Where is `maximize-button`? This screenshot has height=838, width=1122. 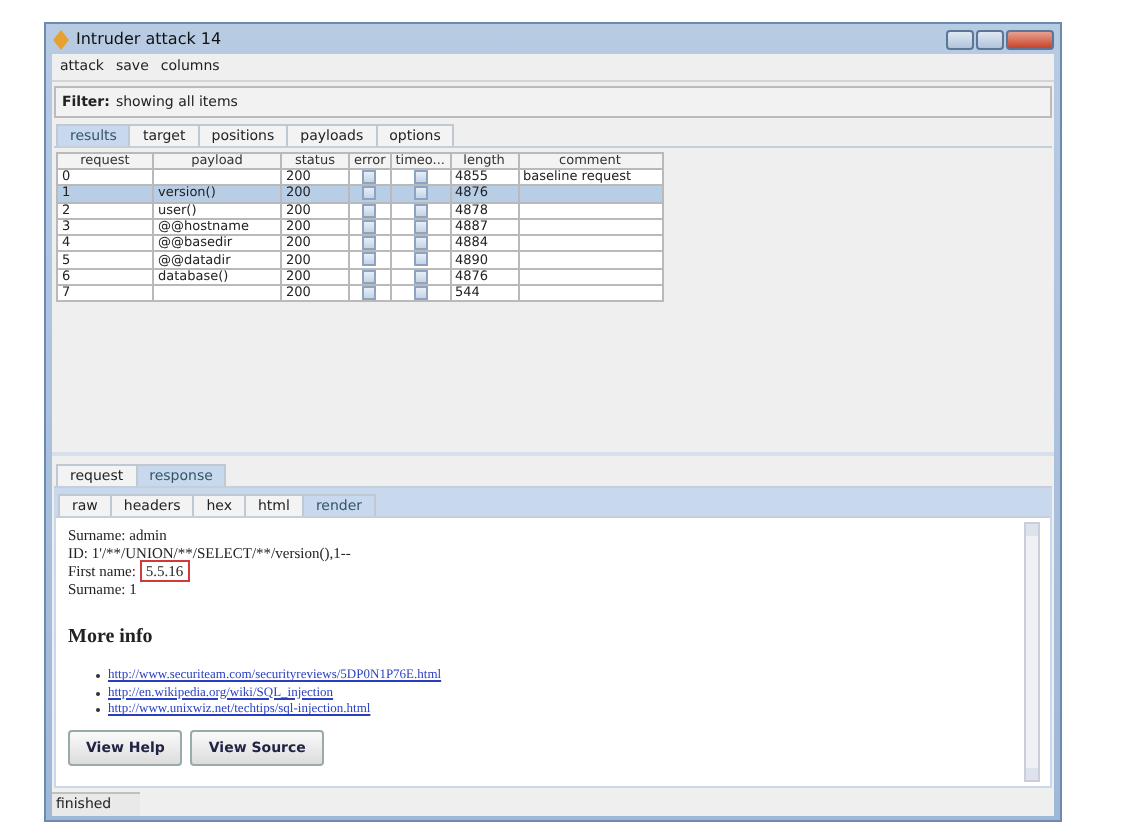
maximize-button is located at coordinates (990, 39).